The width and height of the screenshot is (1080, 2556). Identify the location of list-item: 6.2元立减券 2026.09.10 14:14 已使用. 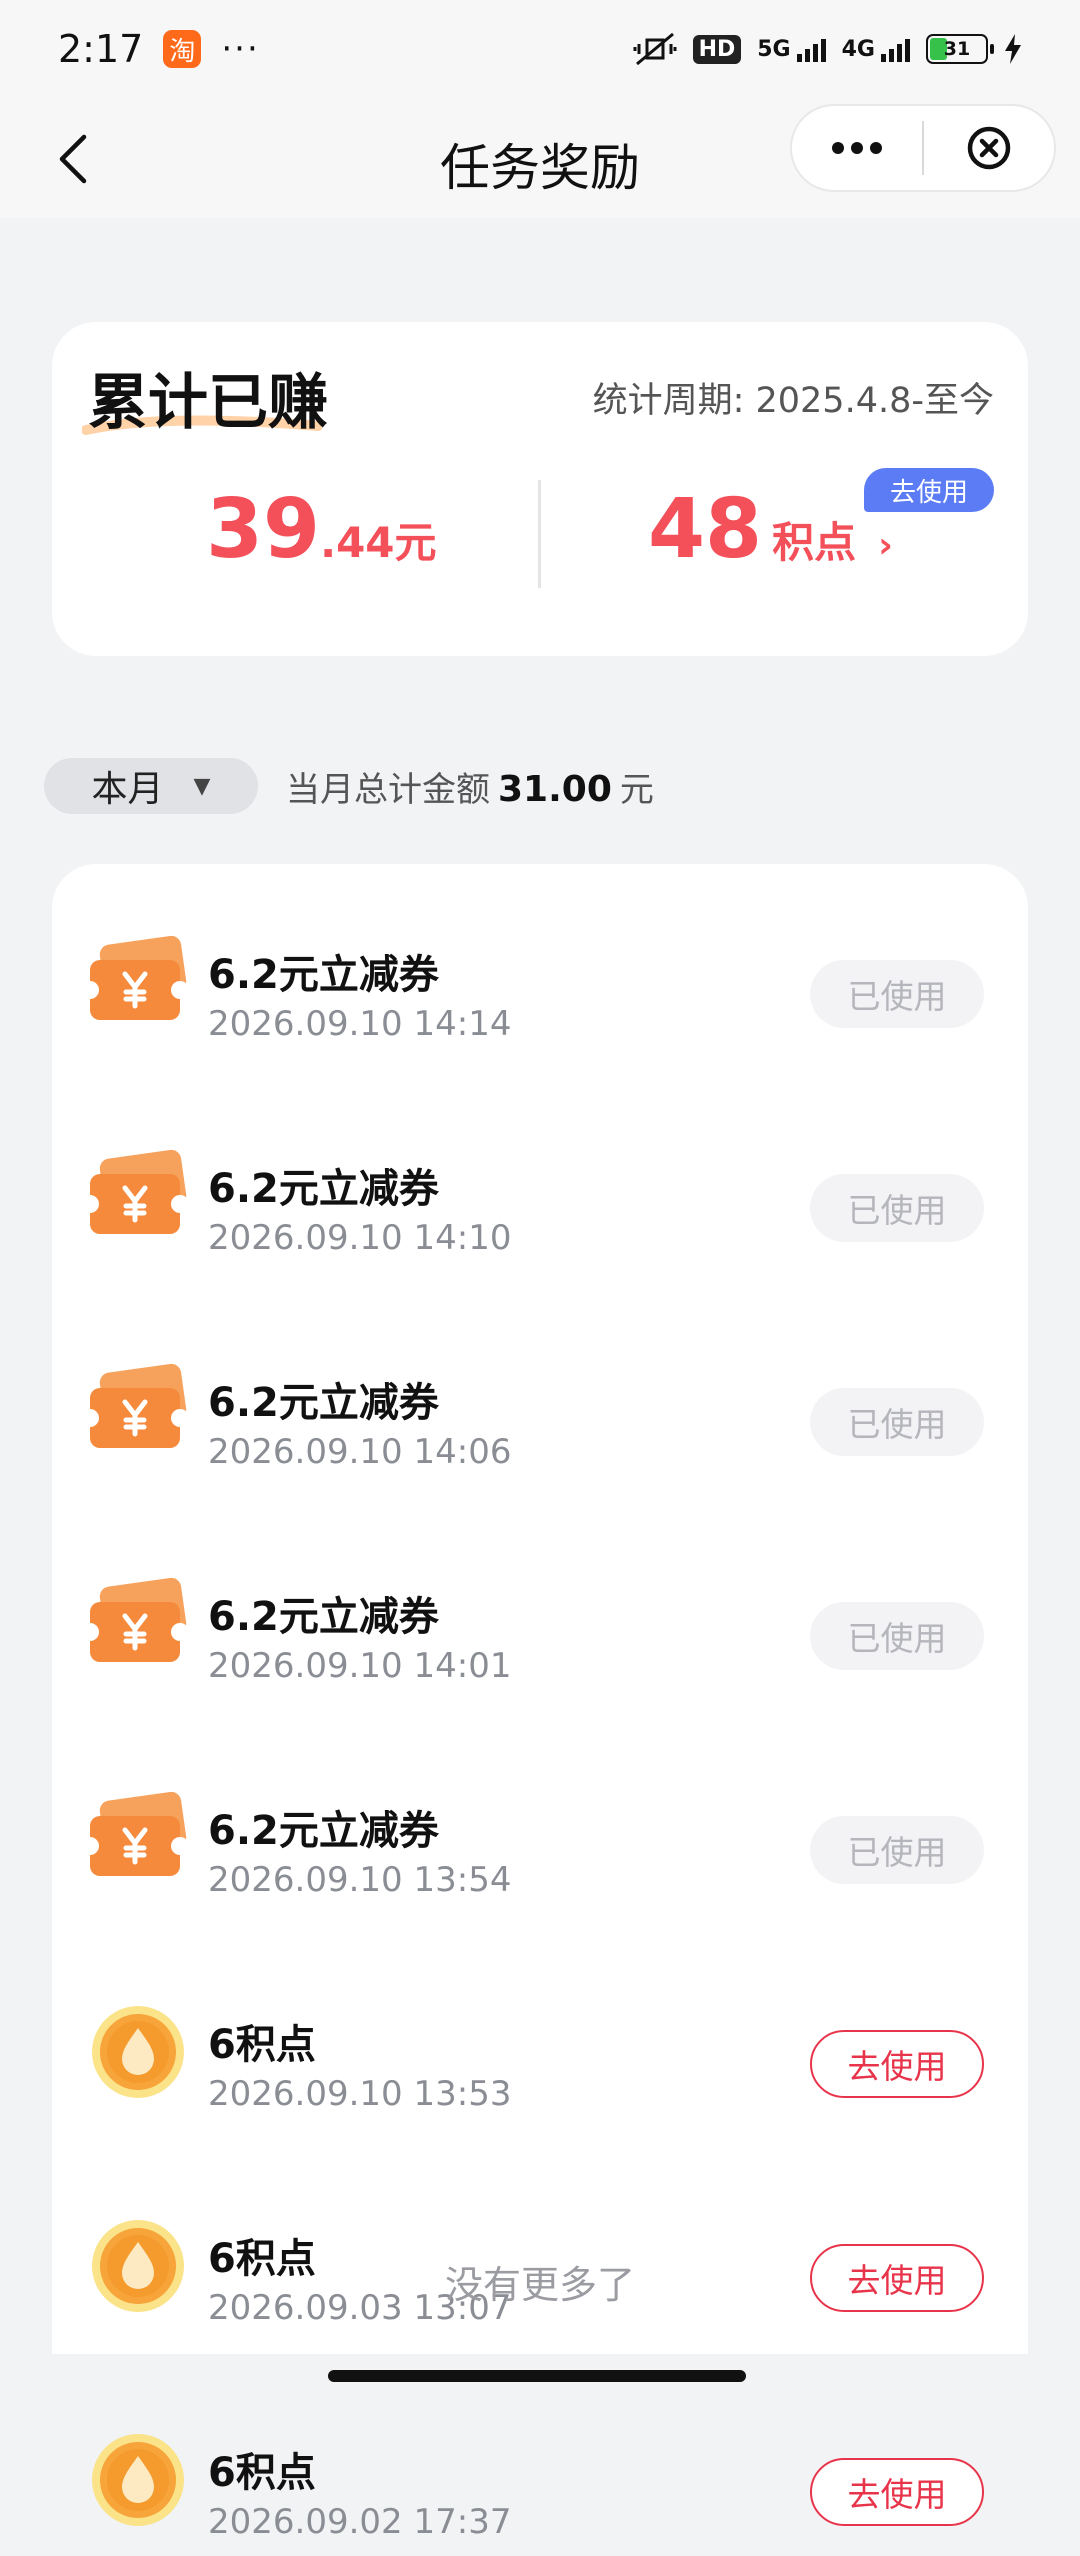
(540, 976).